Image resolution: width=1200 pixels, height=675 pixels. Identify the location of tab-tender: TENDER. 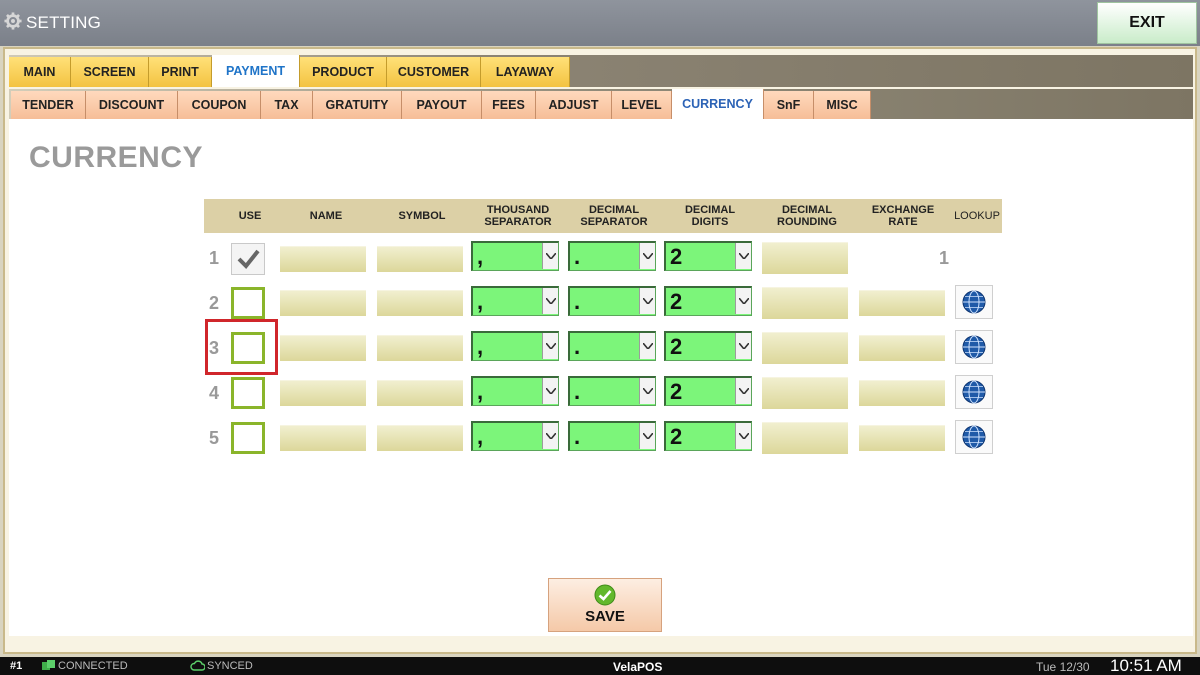
(48, 105).